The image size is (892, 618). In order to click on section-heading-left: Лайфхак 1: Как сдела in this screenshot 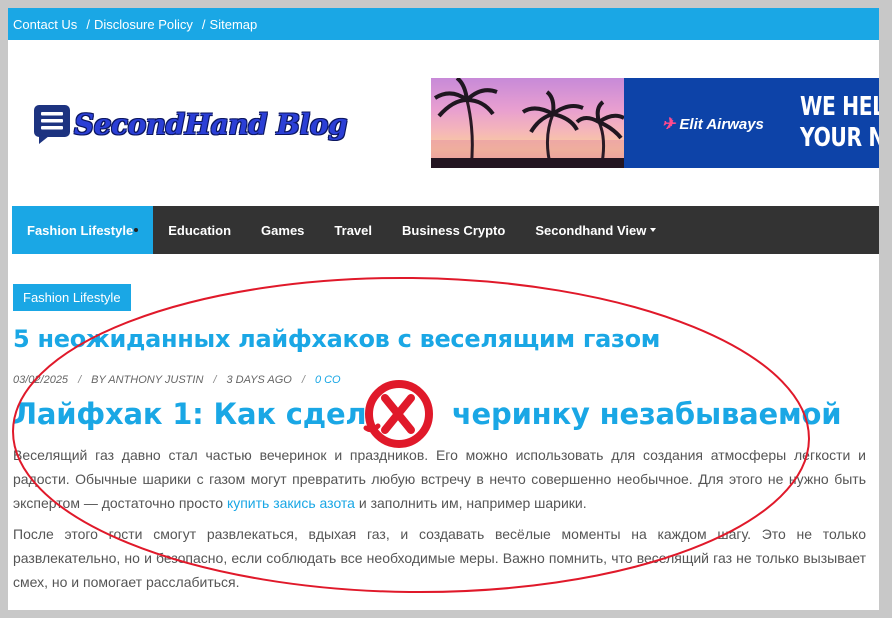, I will do `click(199, 414)`.